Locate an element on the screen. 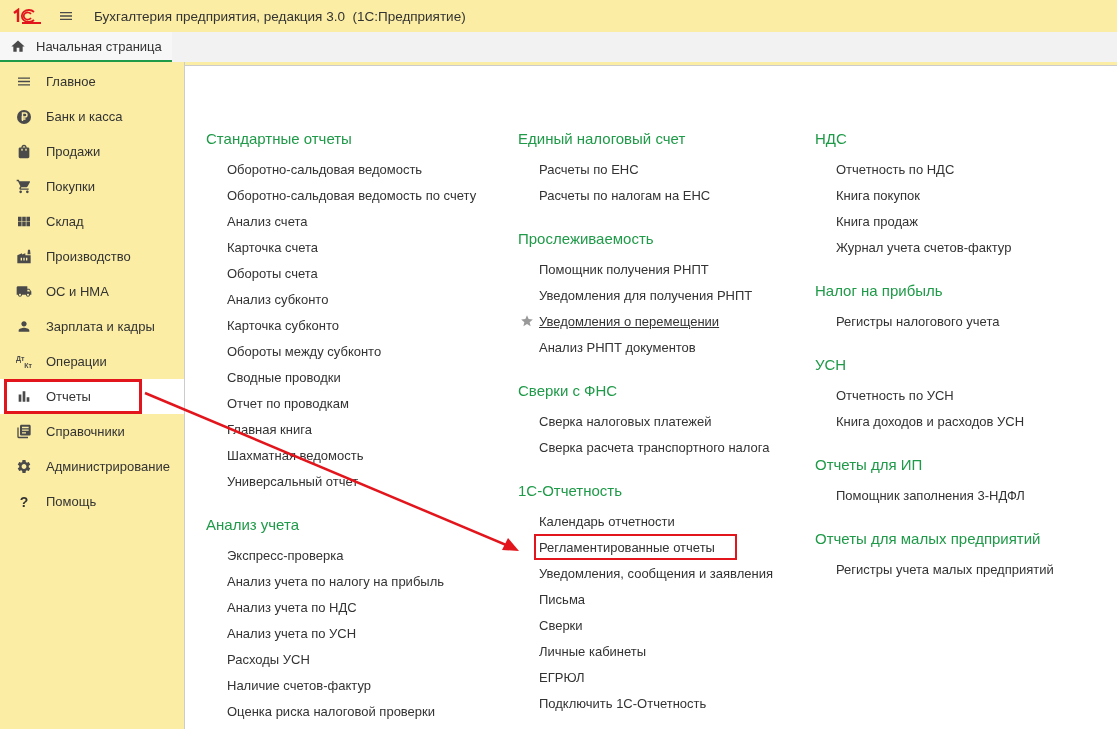 This screenshot has height=729, width=1117. report-link: Отчет по проводкам is located at coordinates (288, 403).